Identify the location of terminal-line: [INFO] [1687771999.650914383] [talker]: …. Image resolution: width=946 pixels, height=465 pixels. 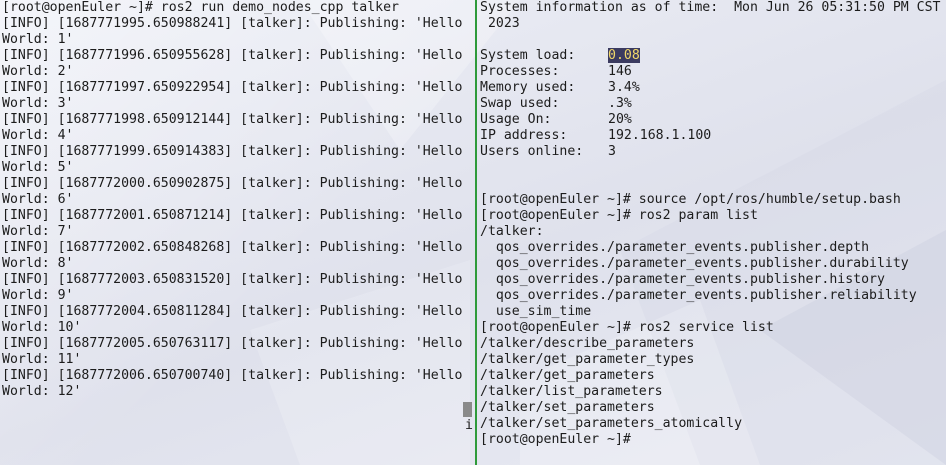
(232, 151).